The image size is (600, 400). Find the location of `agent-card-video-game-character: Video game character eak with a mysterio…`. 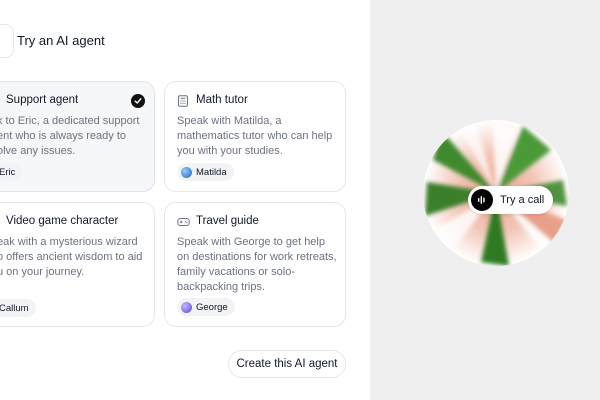

agent-card-video-game-character: Video game character eak with a mysterio… is located at coordinates (77, 264).